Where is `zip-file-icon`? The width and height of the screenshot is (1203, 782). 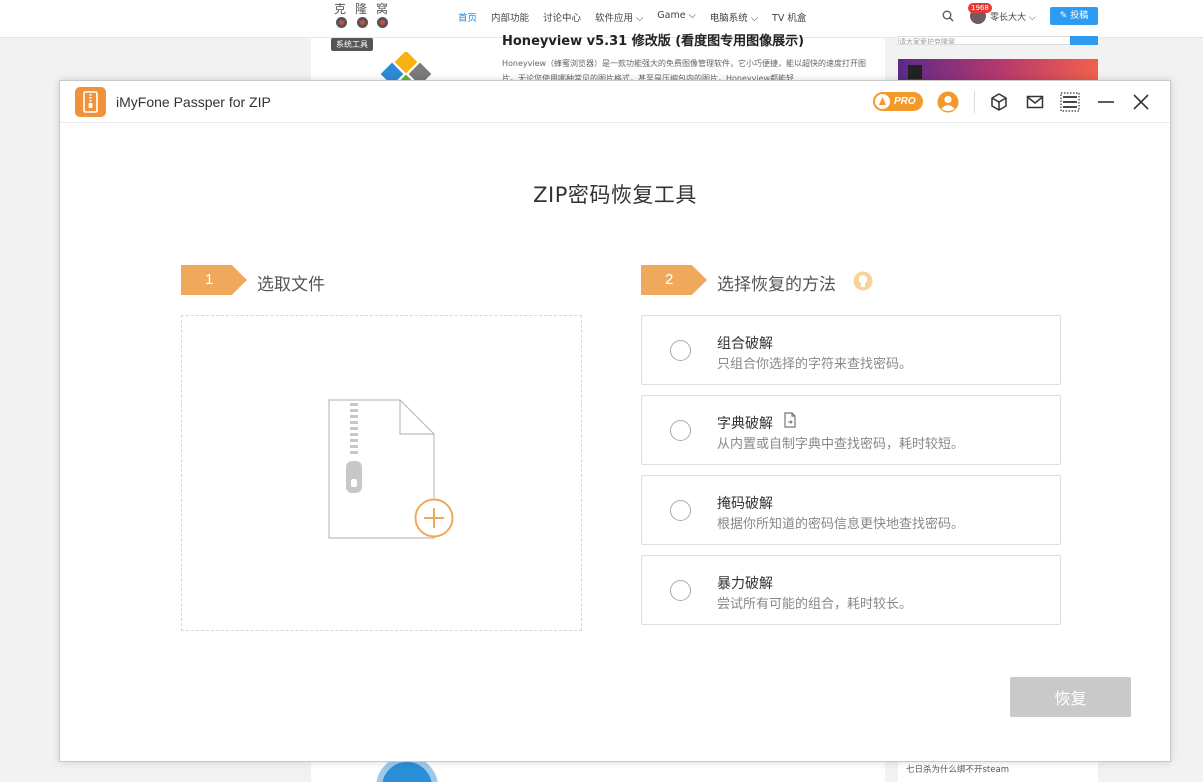
zip-file-icon is located at coordinates (90, 102).